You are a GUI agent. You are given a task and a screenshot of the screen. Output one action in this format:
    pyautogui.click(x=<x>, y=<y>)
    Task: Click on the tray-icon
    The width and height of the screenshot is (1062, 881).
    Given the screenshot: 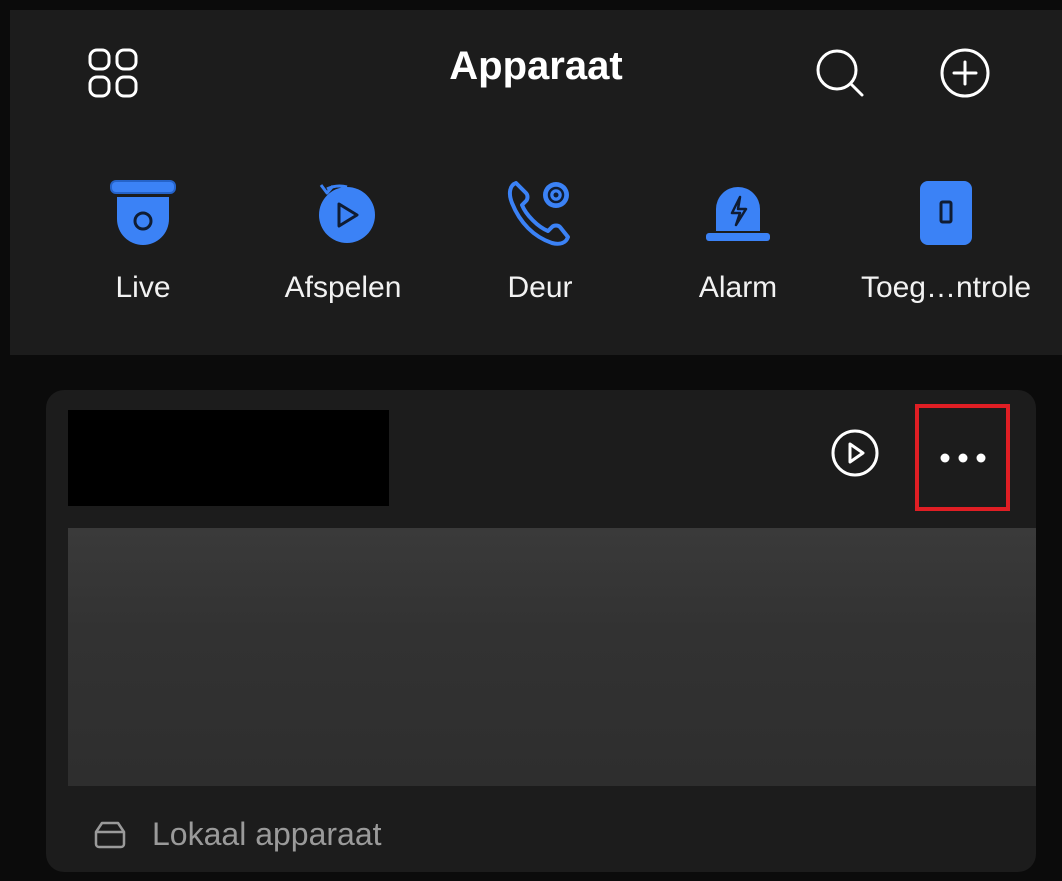 What is the action you would take?
    pyautogui.click(x=110, y=835)
    